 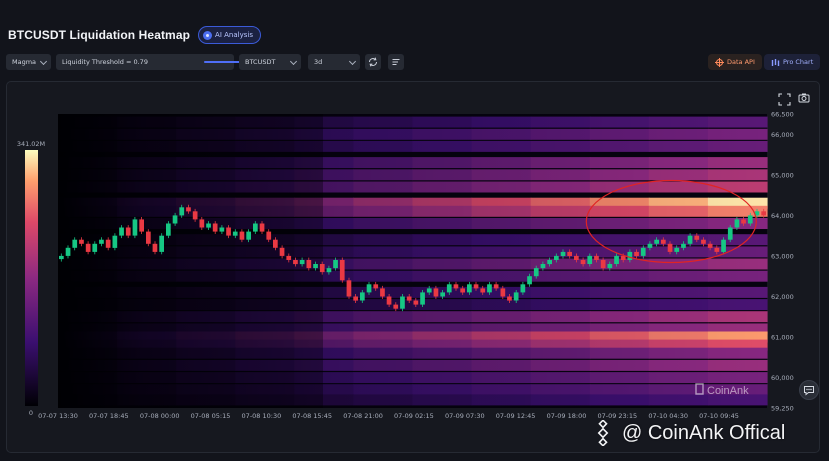 I want to click on symbol-select: BTCUSDT, so click(x=270, y=62).